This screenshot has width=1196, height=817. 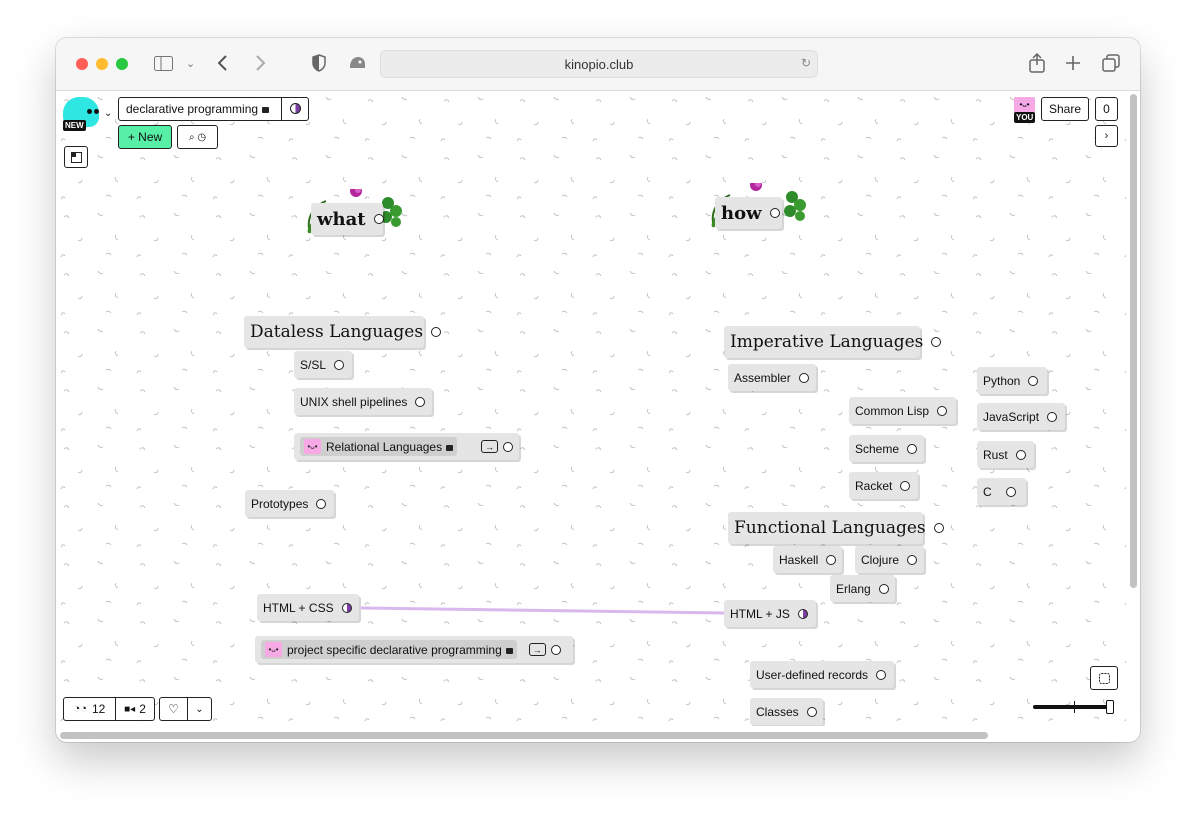 What do you see at coordinates (130, 709) in the screenshot?
I see `camera-icon: ■◂` at bounding box center [130, 709].